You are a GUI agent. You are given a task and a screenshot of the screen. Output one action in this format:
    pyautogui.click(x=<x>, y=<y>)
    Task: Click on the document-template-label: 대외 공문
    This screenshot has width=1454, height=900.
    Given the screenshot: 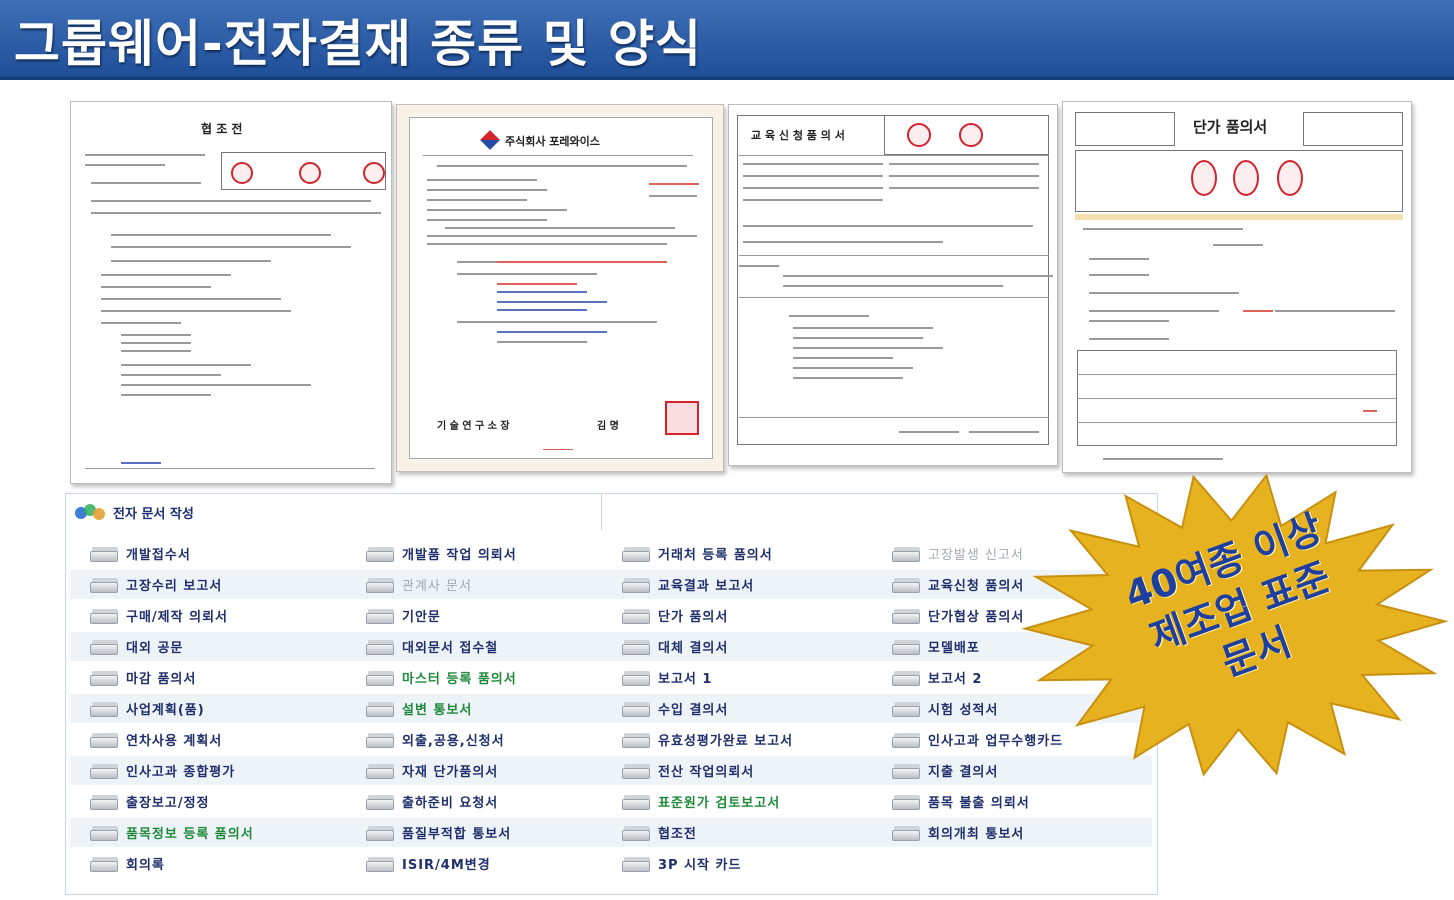 What is the action you would take?
    pyautogui.click(x=155, y=648)
    